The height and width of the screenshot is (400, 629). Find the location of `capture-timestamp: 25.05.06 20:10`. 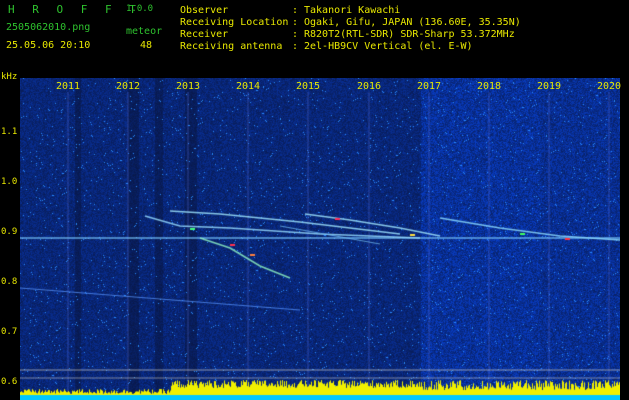

capture-timestamp: 25.05.06 20:10 is located at coordinates (48, 45).